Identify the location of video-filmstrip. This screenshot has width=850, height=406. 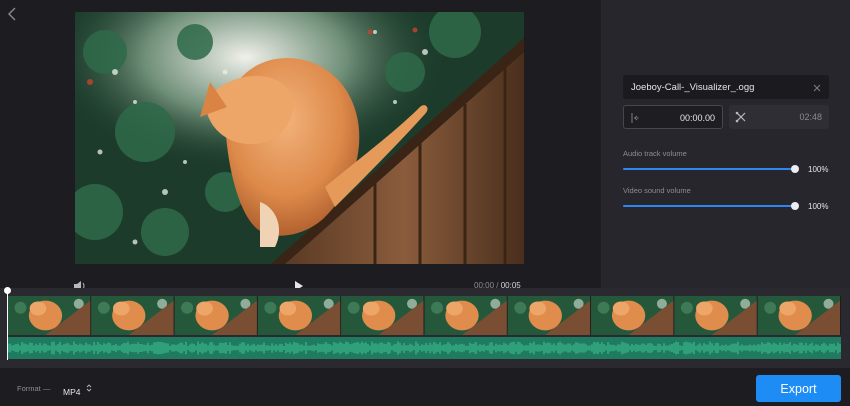
(424, 315).